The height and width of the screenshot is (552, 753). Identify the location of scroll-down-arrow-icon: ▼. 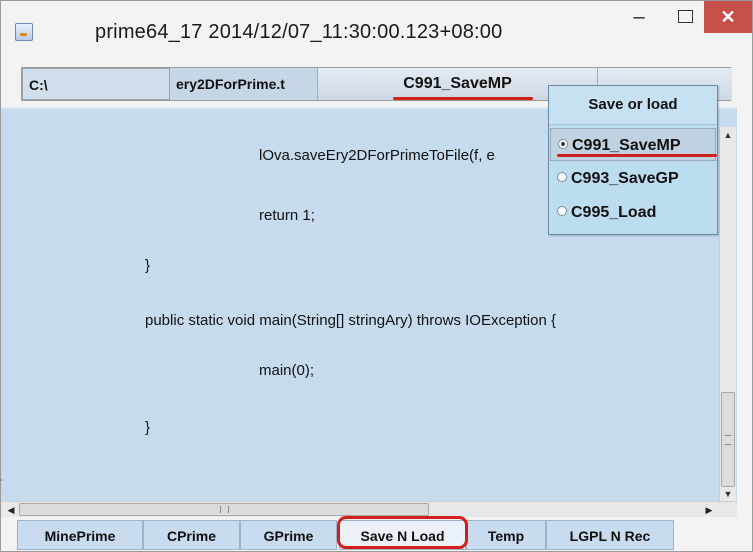
(728, 494).